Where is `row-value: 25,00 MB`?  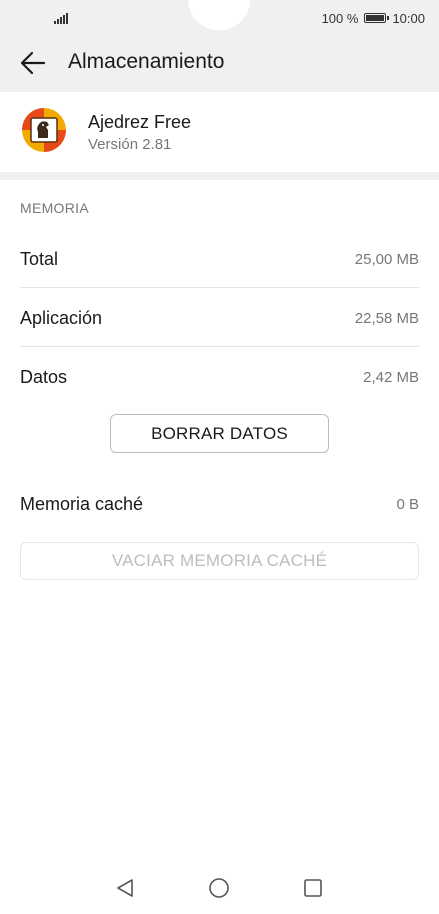
row-value: 25,00 MB is located at coordinates (386, 259).